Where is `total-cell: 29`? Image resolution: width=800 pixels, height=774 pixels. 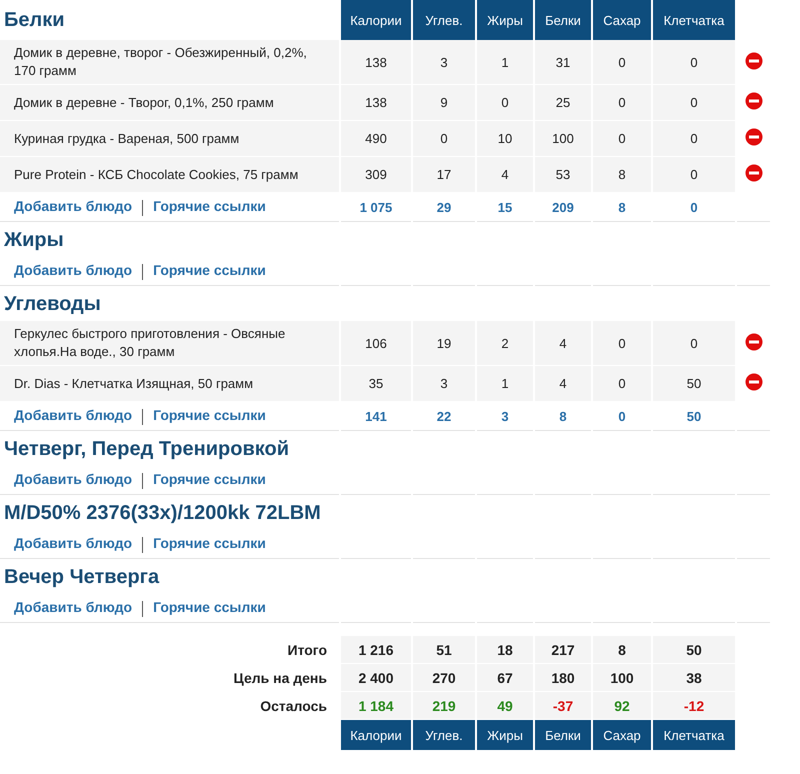
total-cell: 29 is located at coordinates (444, 207).